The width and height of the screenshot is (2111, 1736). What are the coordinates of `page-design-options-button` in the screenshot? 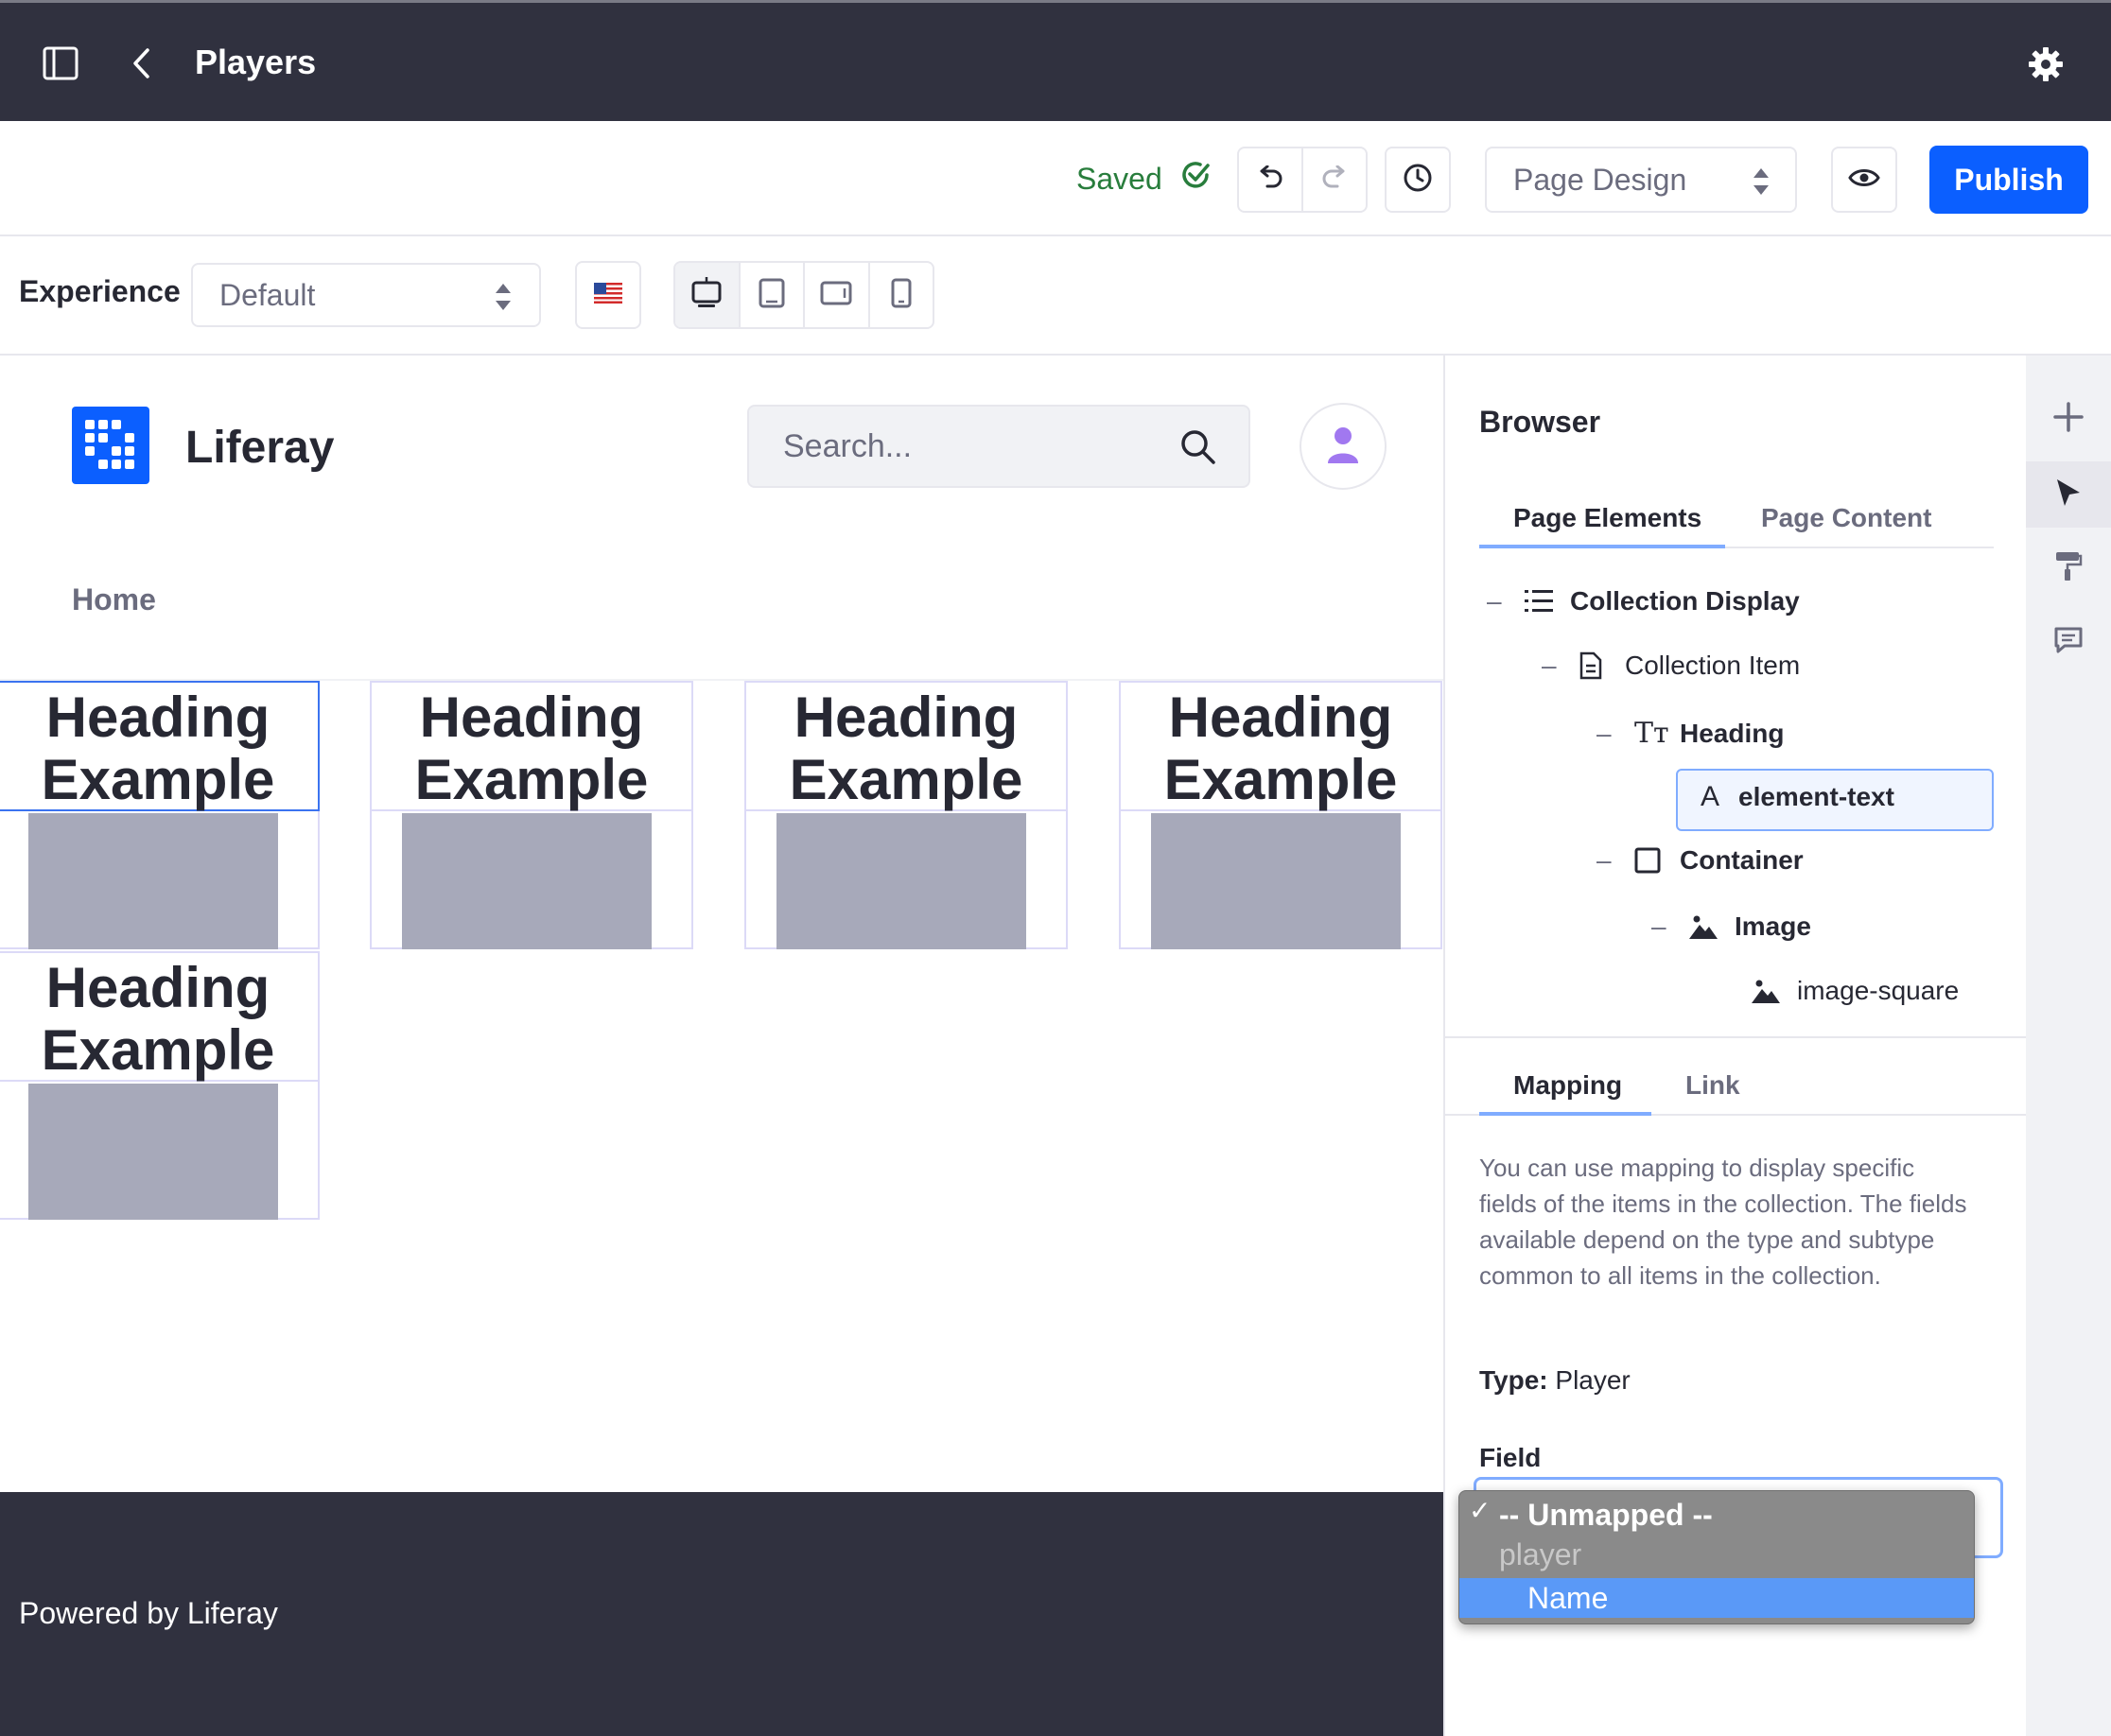 It's located at (2068, 568).